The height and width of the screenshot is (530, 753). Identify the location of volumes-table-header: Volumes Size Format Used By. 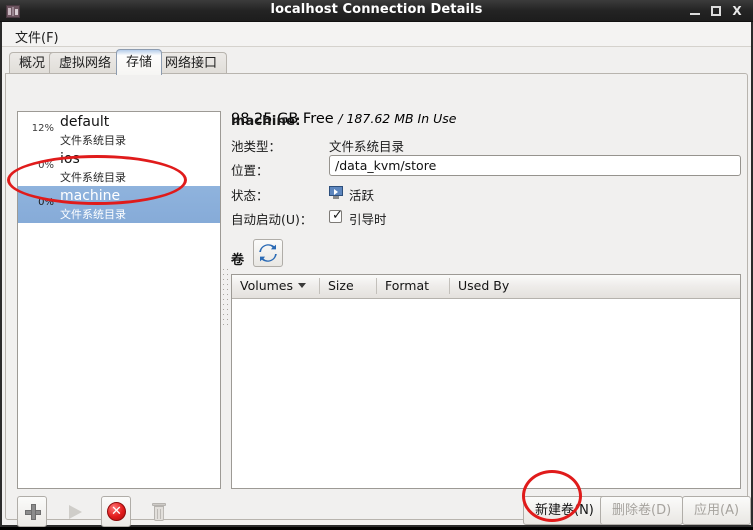
(486, 287).